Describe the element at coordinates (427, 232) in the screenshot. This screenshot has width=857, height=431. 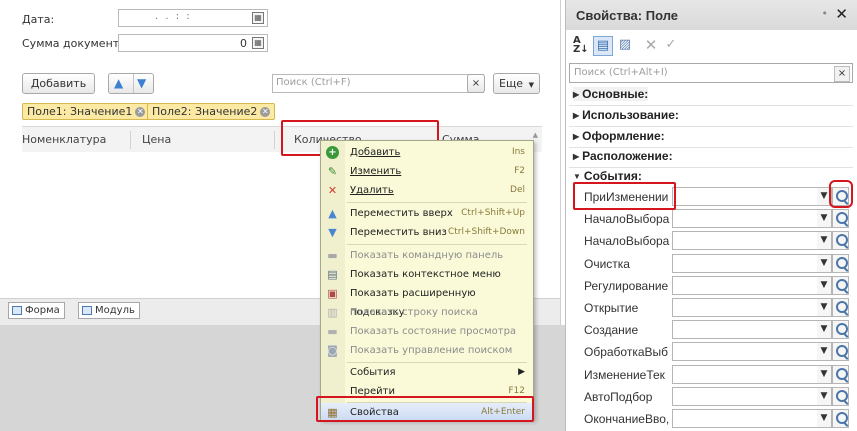
I see `menu-item-move-down: ▼ Переместить вниз Ctrl+Shift+Down` at that location.